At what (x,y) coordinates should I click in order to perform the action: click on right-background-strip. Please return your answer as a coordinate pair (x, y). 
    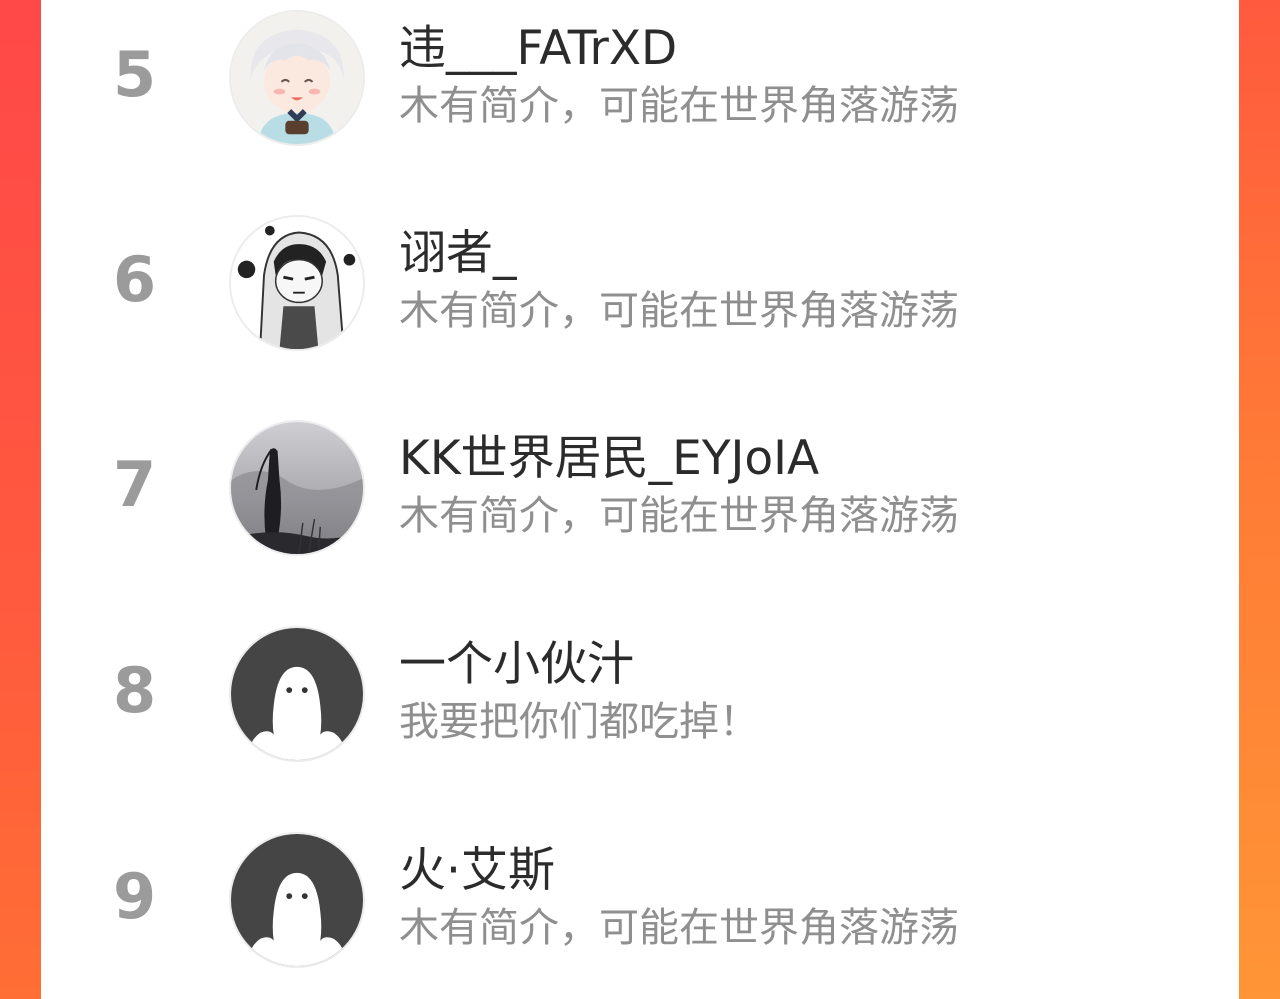
    Looking at the image, I should click on (1259, 499).